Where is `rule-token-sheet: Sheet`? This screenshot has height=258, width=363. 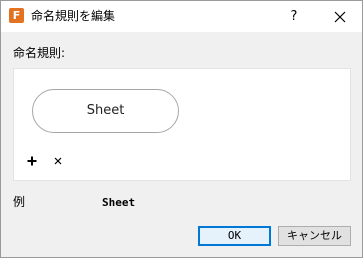
rule-token-sheet: Sheet is located at coordinates (105, 111).